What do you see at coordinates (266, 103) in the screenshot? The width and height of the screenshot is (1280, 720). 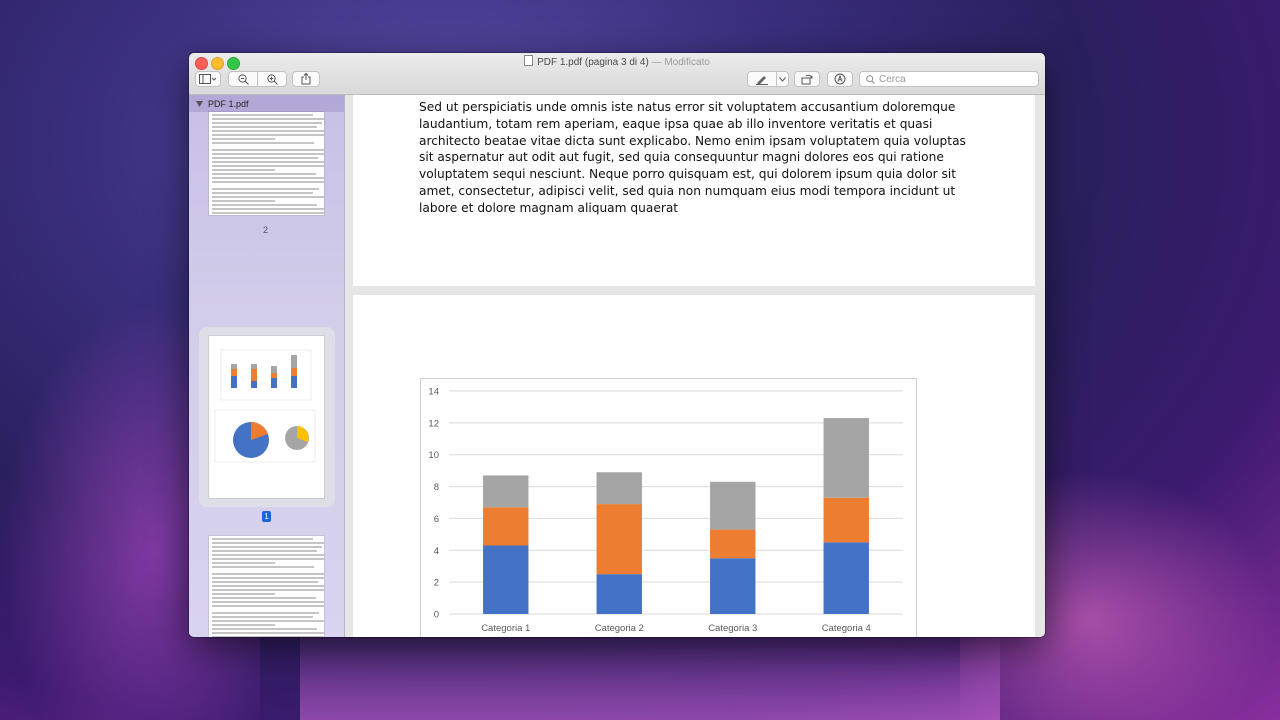 I see `sidebar-document-header: PDF 1.pdf` at bounding box center [266, 103].